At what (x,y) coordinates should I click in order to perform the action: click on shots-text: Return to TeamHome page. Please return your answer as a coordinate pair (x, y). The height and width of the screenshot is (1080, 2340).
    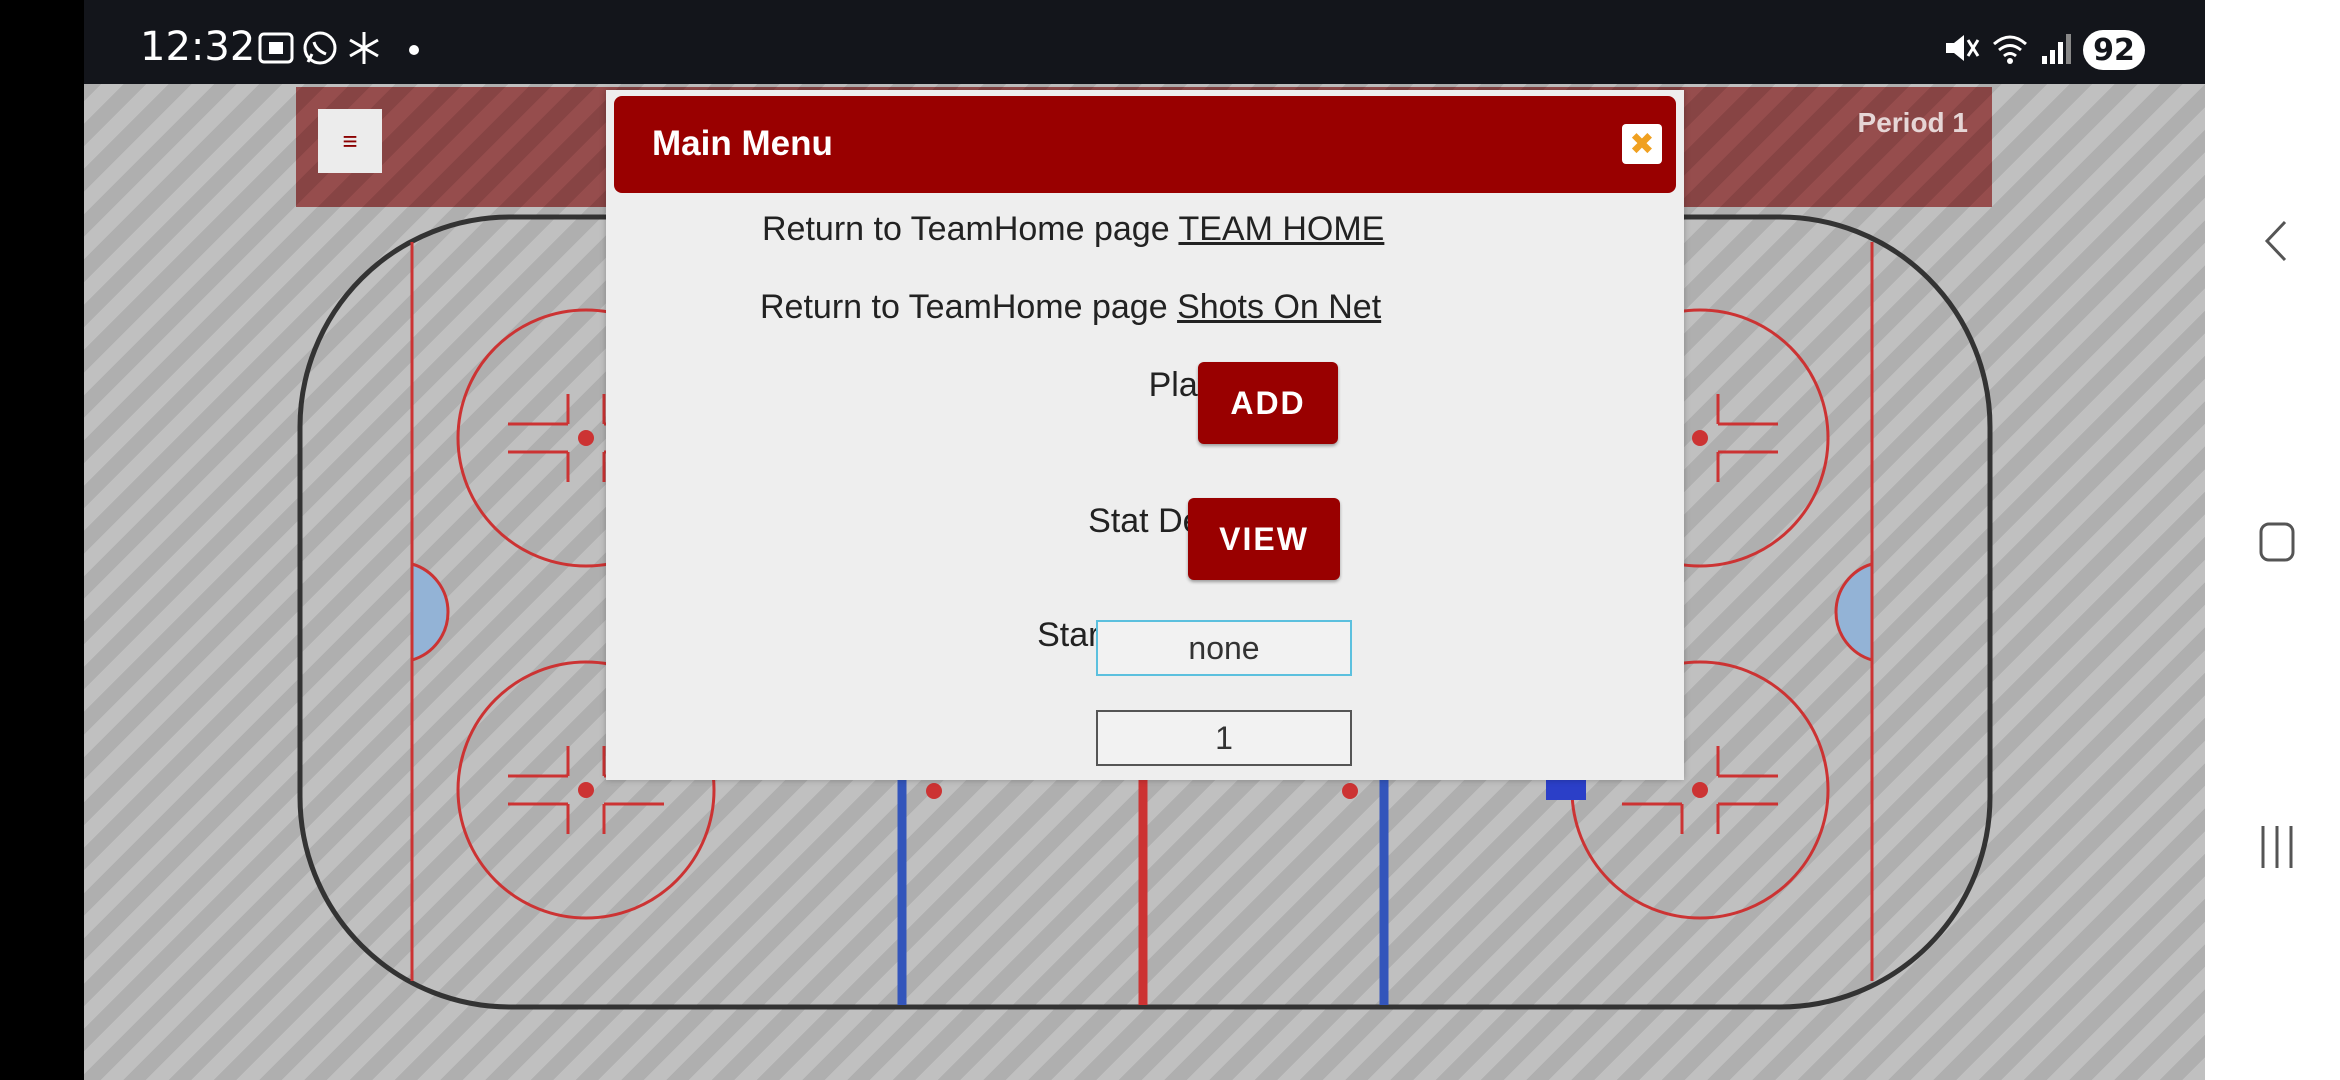
    Looking at the image, I should click on (964, 307).